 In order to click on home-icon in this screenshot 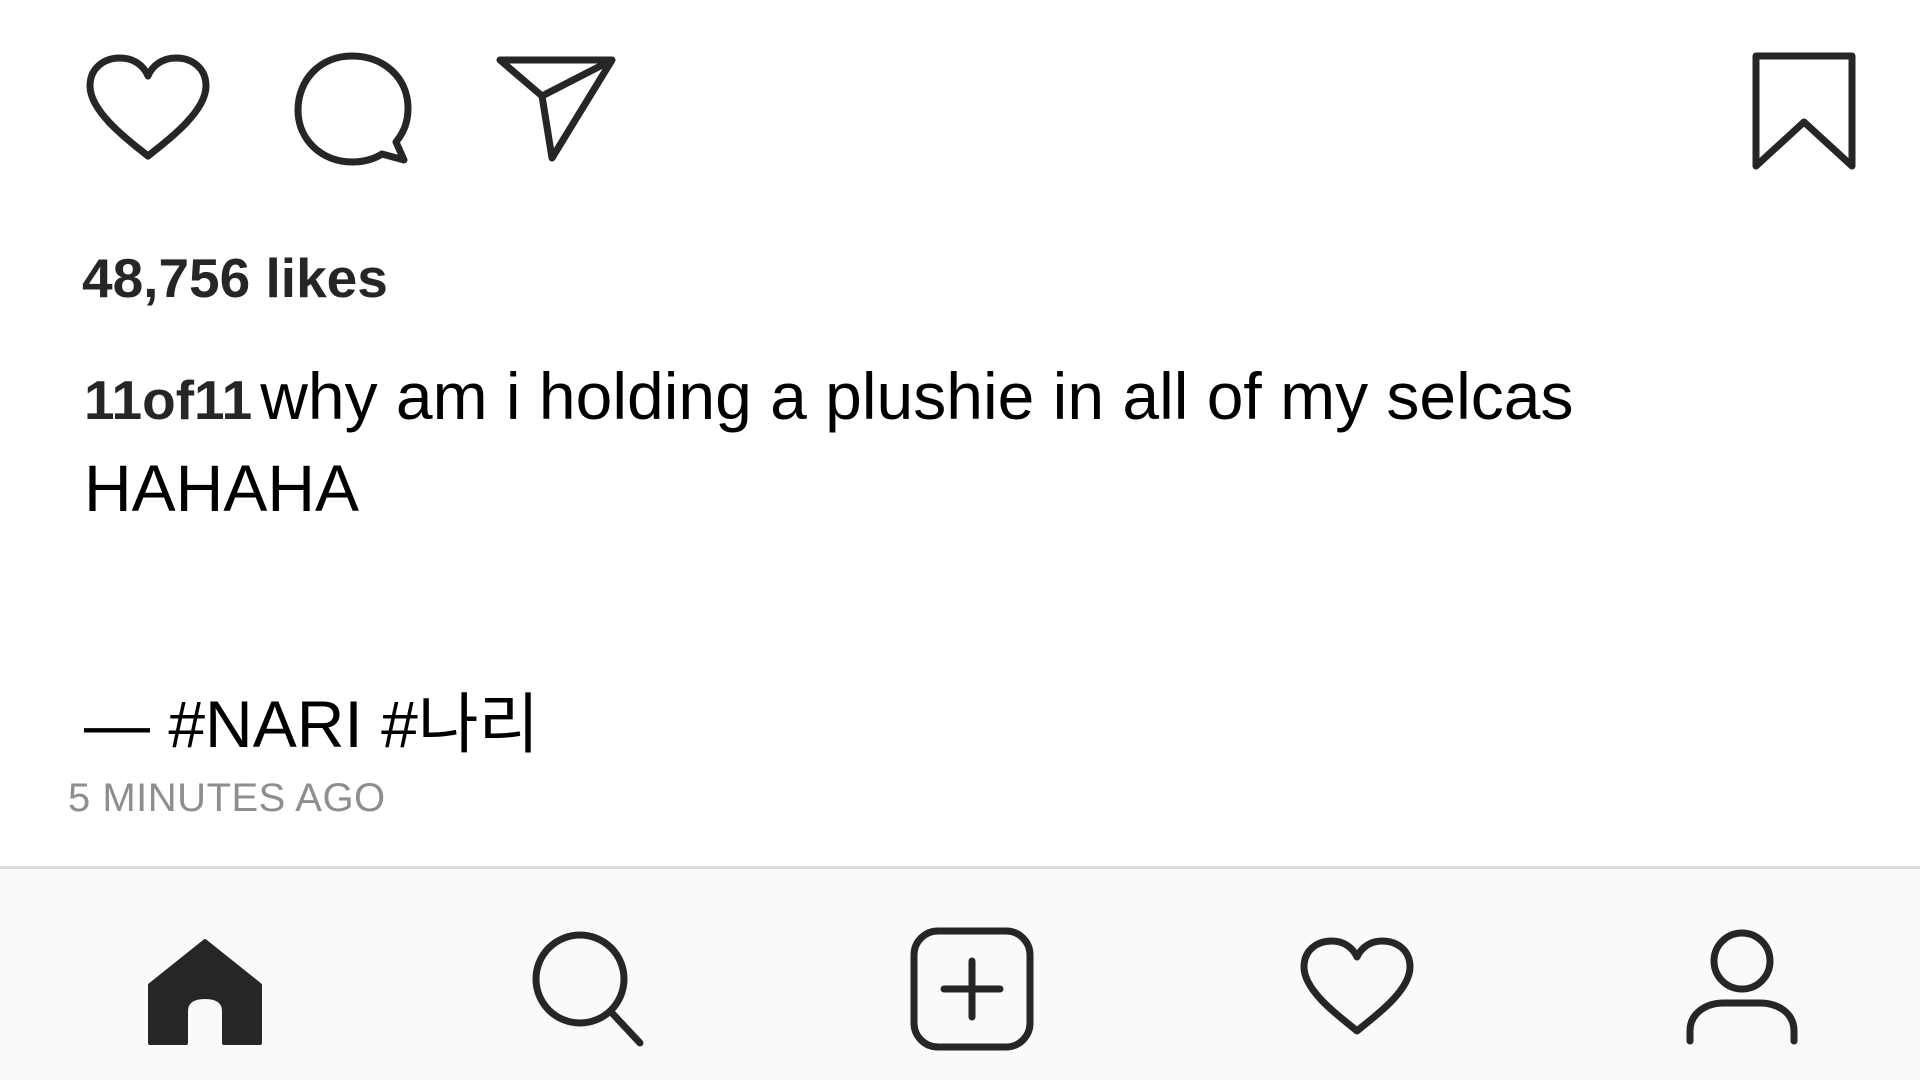, I will do `click(205, 992)`.